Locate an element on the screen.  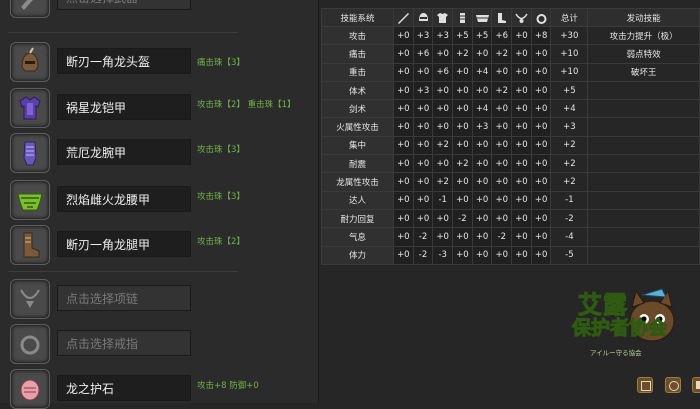
legs-skills: 攻击珠【2】 is located at coordinates (221, 242).